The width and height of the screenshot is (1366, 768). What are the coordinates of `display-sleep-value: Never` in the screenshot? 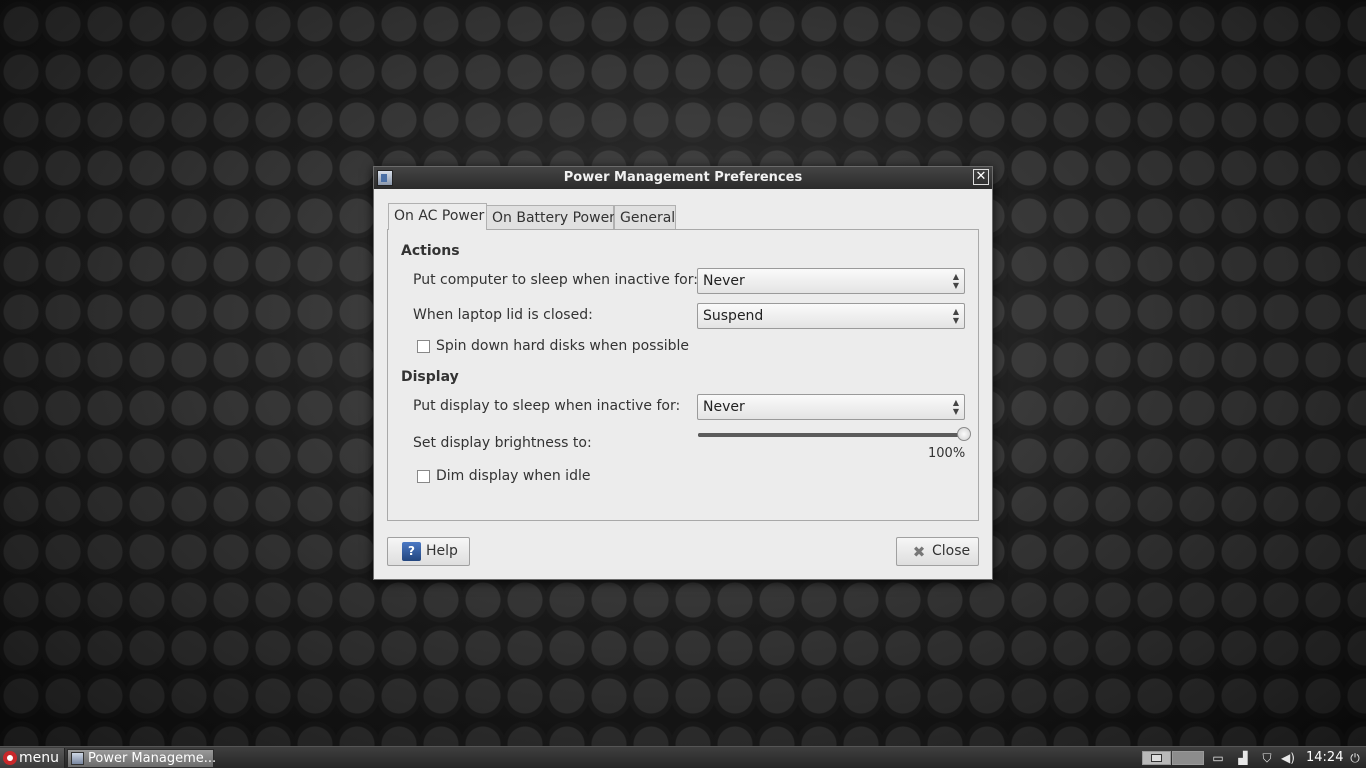 It's located at (724, 407).